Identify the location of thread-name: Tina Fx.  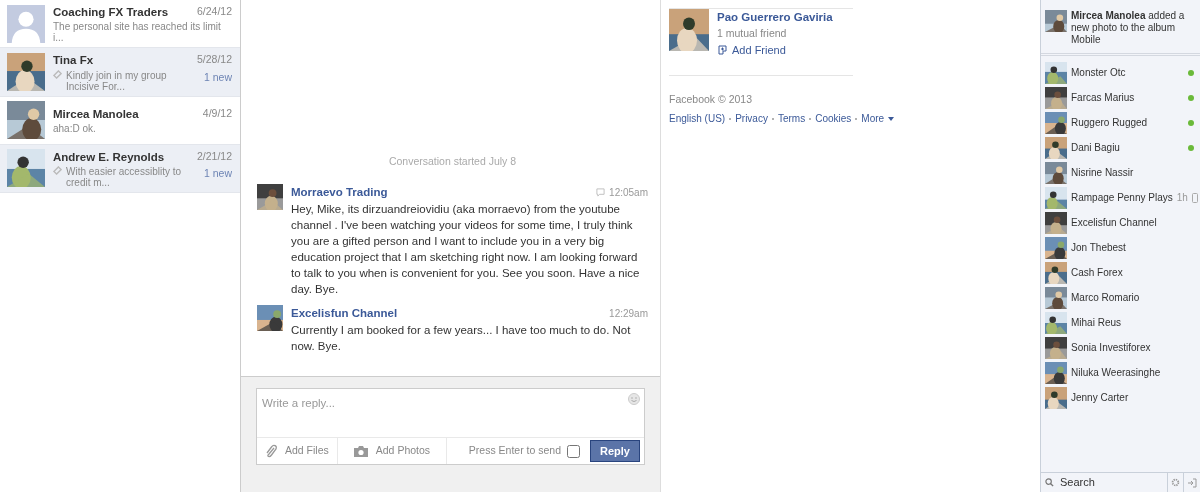
(73, 61).